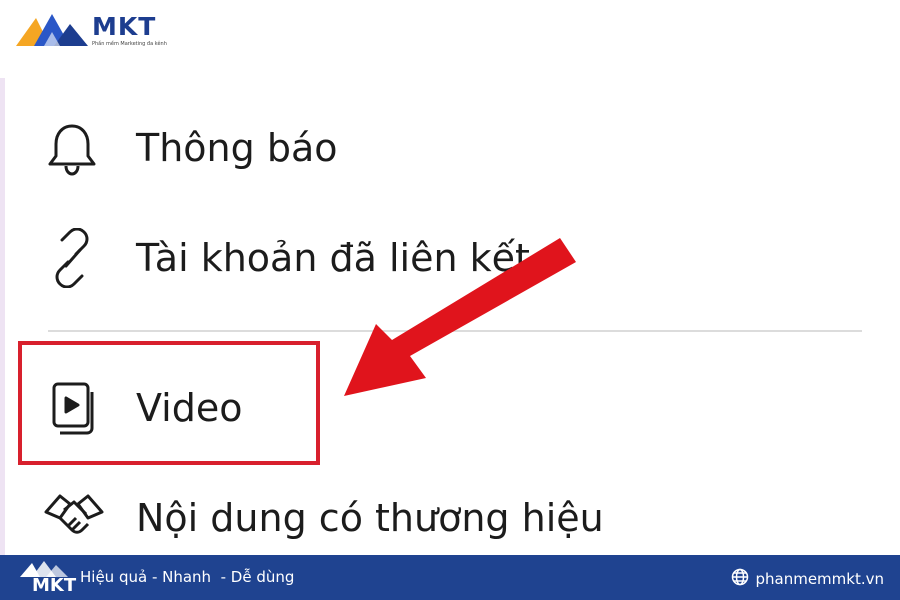 The image size is (900, 600). What do you see at coordinates (129, 44) in the screenshot?
I see `brand-tagline: Phần mềm Marketing đa kênh` at bounding box center [129, 44].